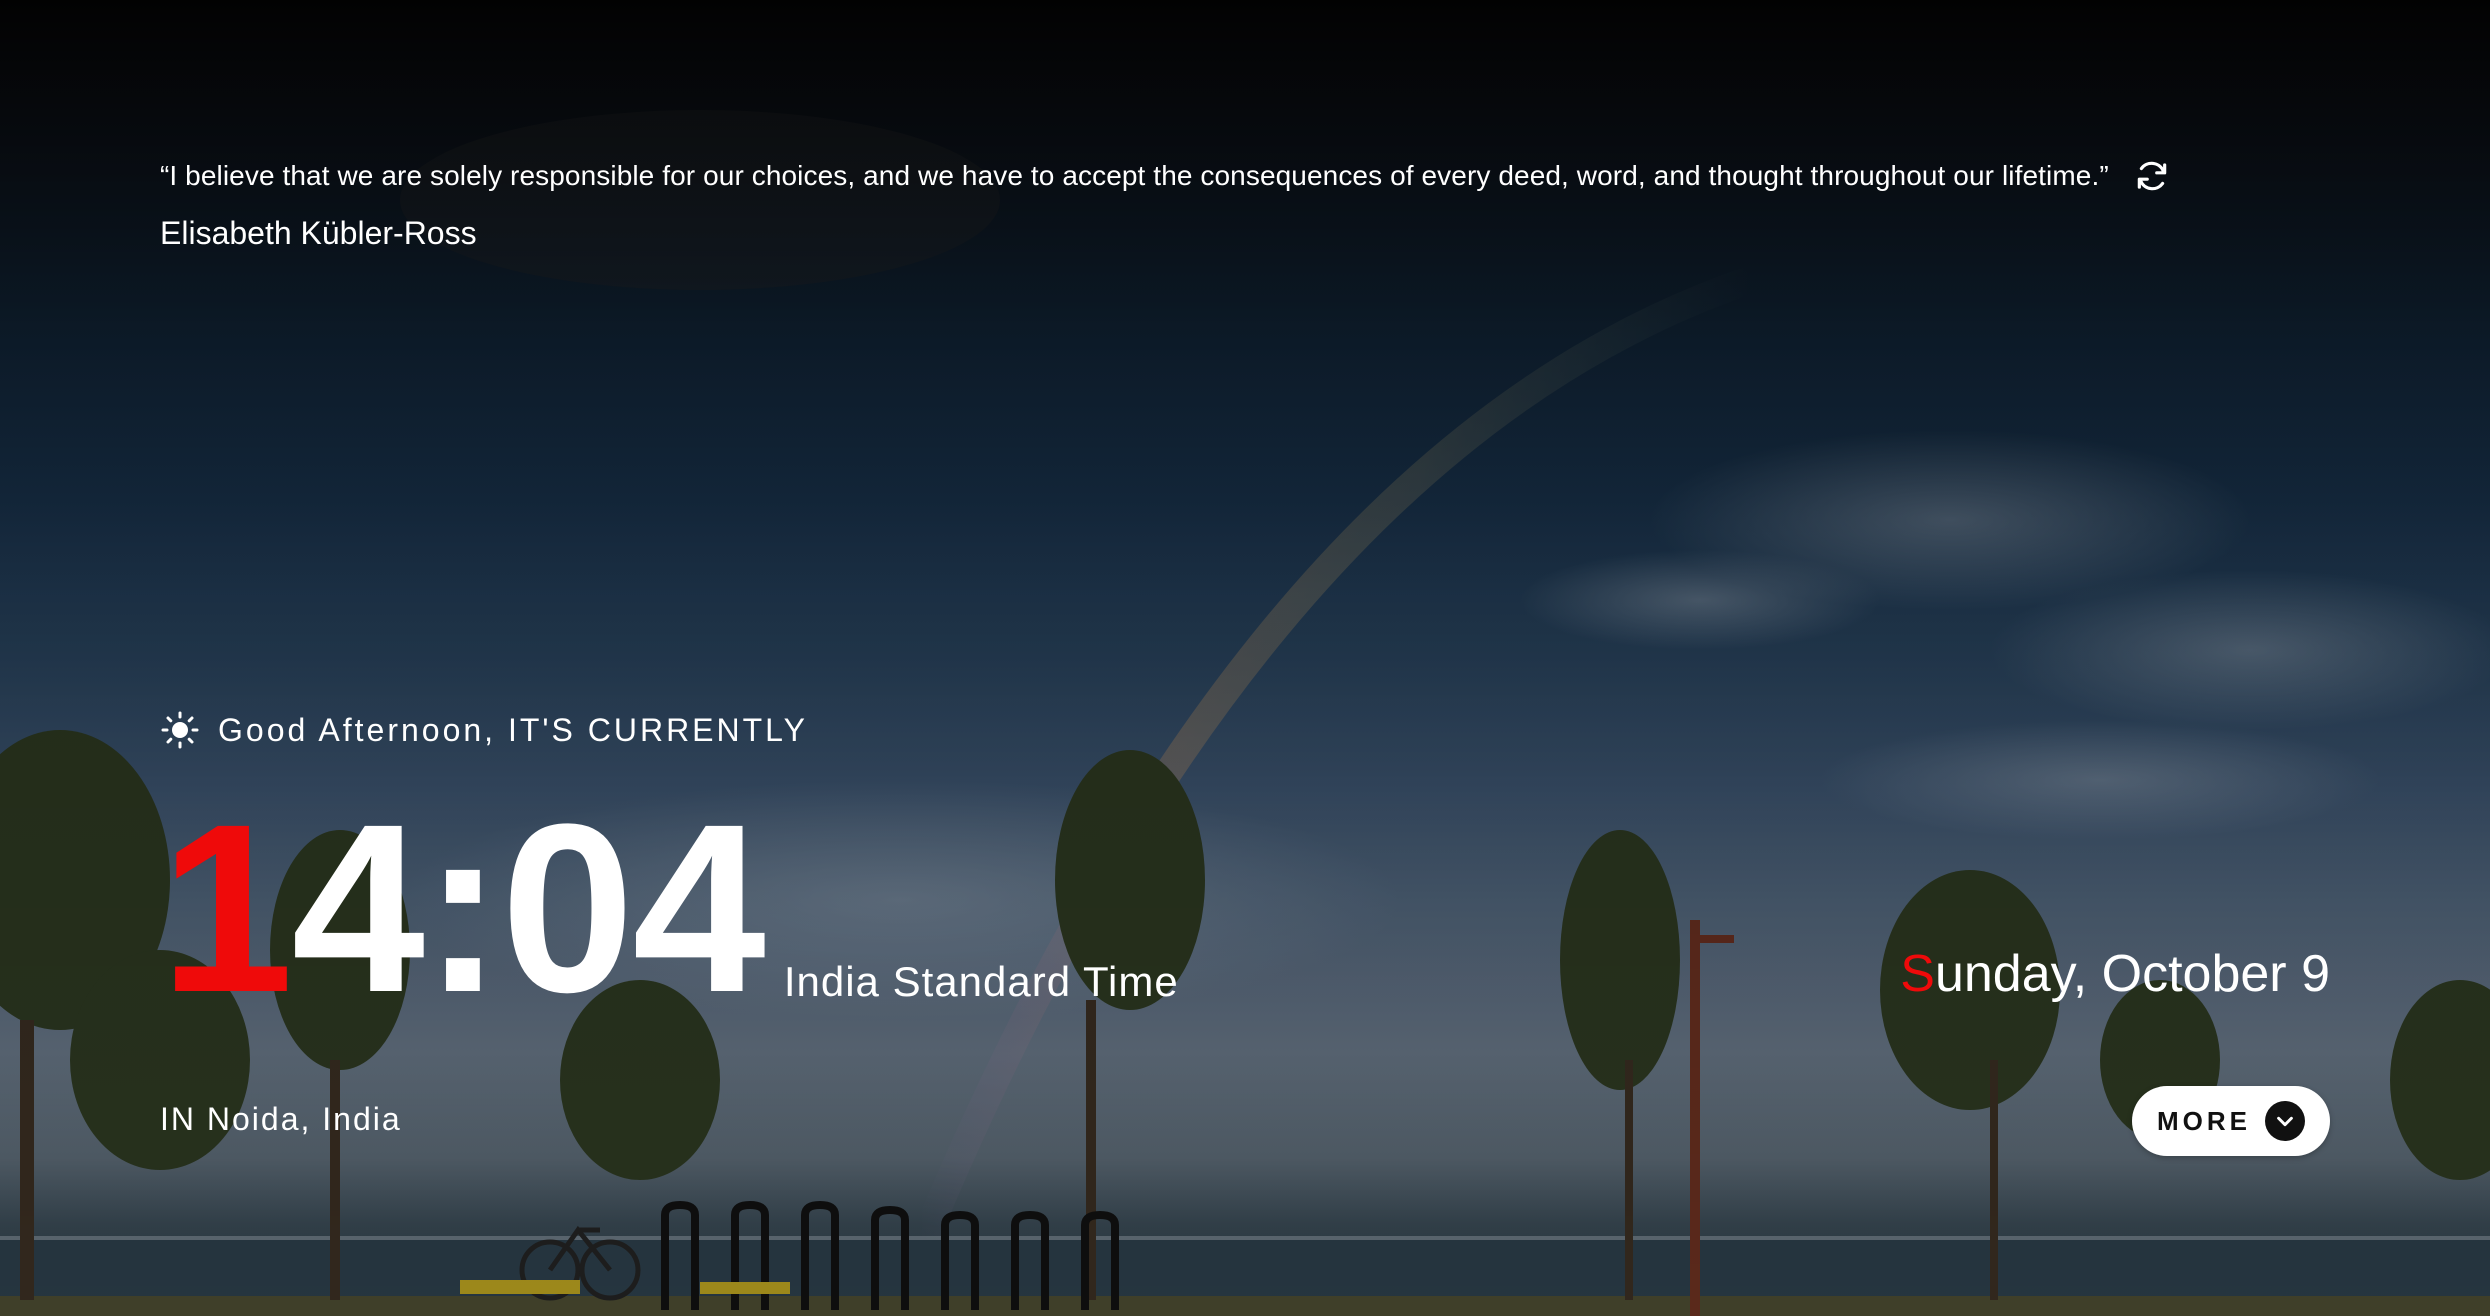 The width and height of the screenshot is (2490, 1316). What do you see at coordinates (2132, 974) in the screenshot?
I see `date-rest: unday, October 9` at bounding box center [2132, 974].